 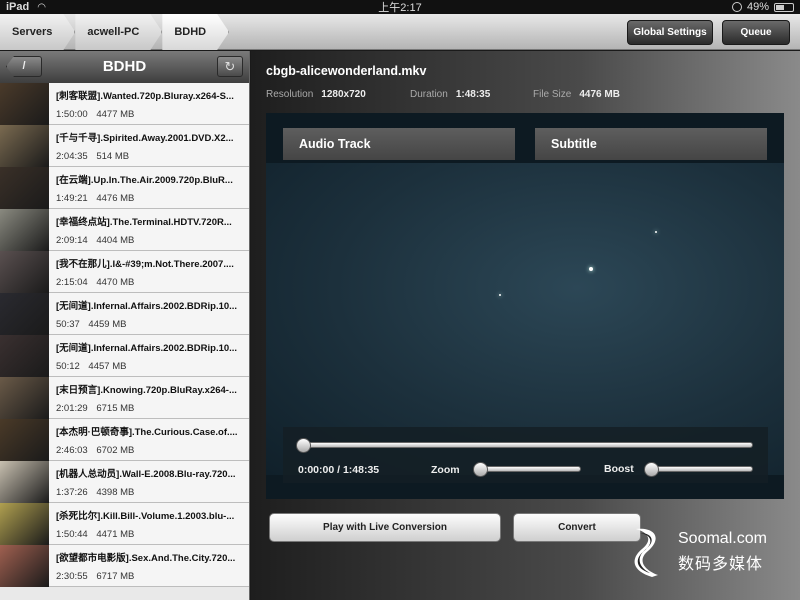 I want to click on list-item-duration: 1:37:26, so click(x=72, y=492).